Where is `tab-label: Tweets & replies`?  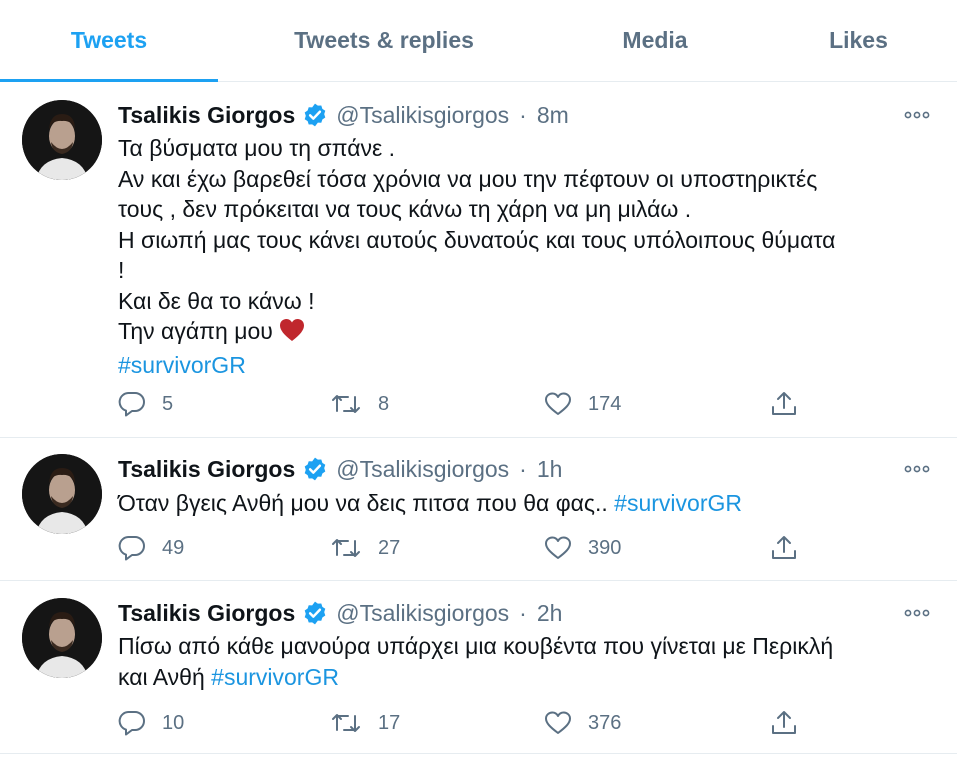 tab-label: Tweets & replies is located at coordinates (384, 40).